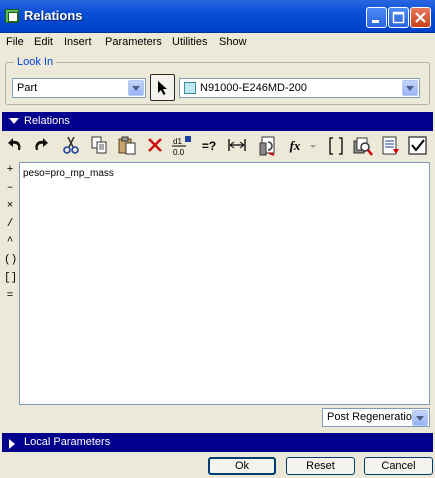  What do you see at coordinates (35, 62) in the screenshot?
I see `look-in-label: Look In` at bounding box center [35, 62].